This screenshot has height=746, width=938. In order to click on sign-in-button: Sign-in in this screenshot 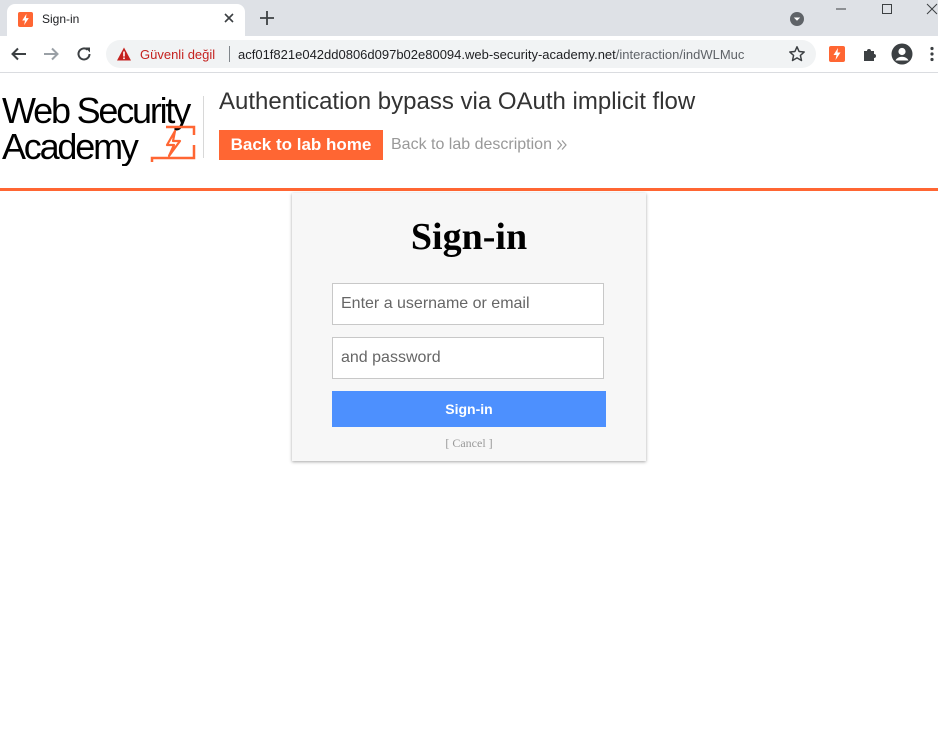, I will do `click(469, 409)`.